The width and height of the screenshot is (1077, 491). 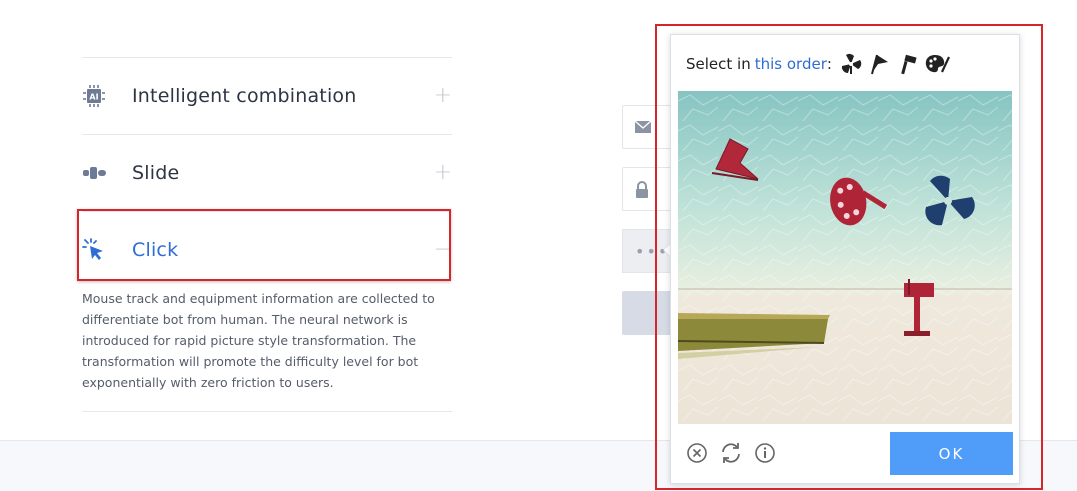 What do you see at coordinates (895, 64) in the screenshot?
I see `target-sequence` at bounding box center [895, 64].